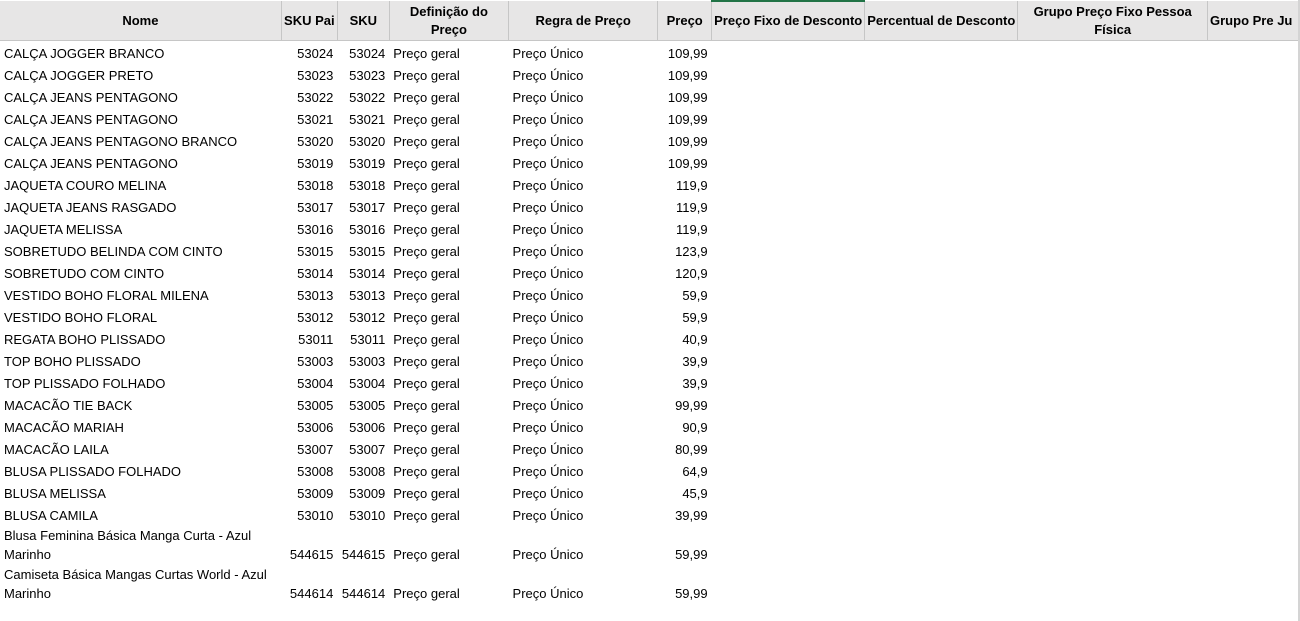 This screenshot has width=1300, height=621. Describe the element at coordinates (140, 404) in the screenshot. I see `cell-nome: MACACÃO TIE BACK` at that location.